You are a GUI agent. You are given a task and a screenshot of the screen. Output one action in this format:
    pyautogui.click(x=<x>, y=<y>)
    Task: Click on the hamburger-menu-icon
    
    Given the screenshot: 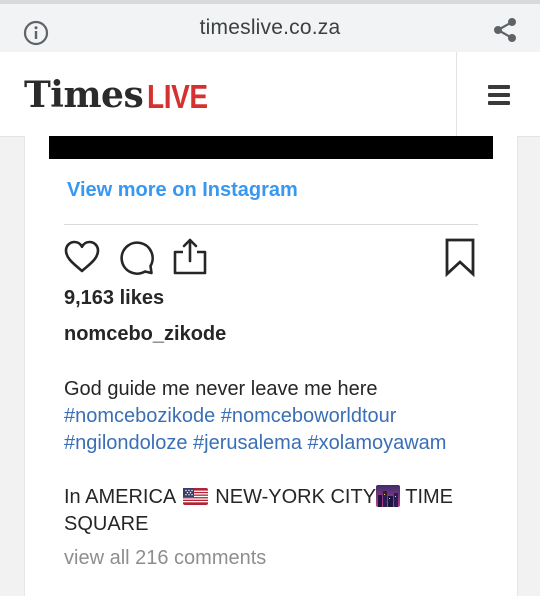 What is the action you would take?
    pyautogui.click(x=499, y=94)
    